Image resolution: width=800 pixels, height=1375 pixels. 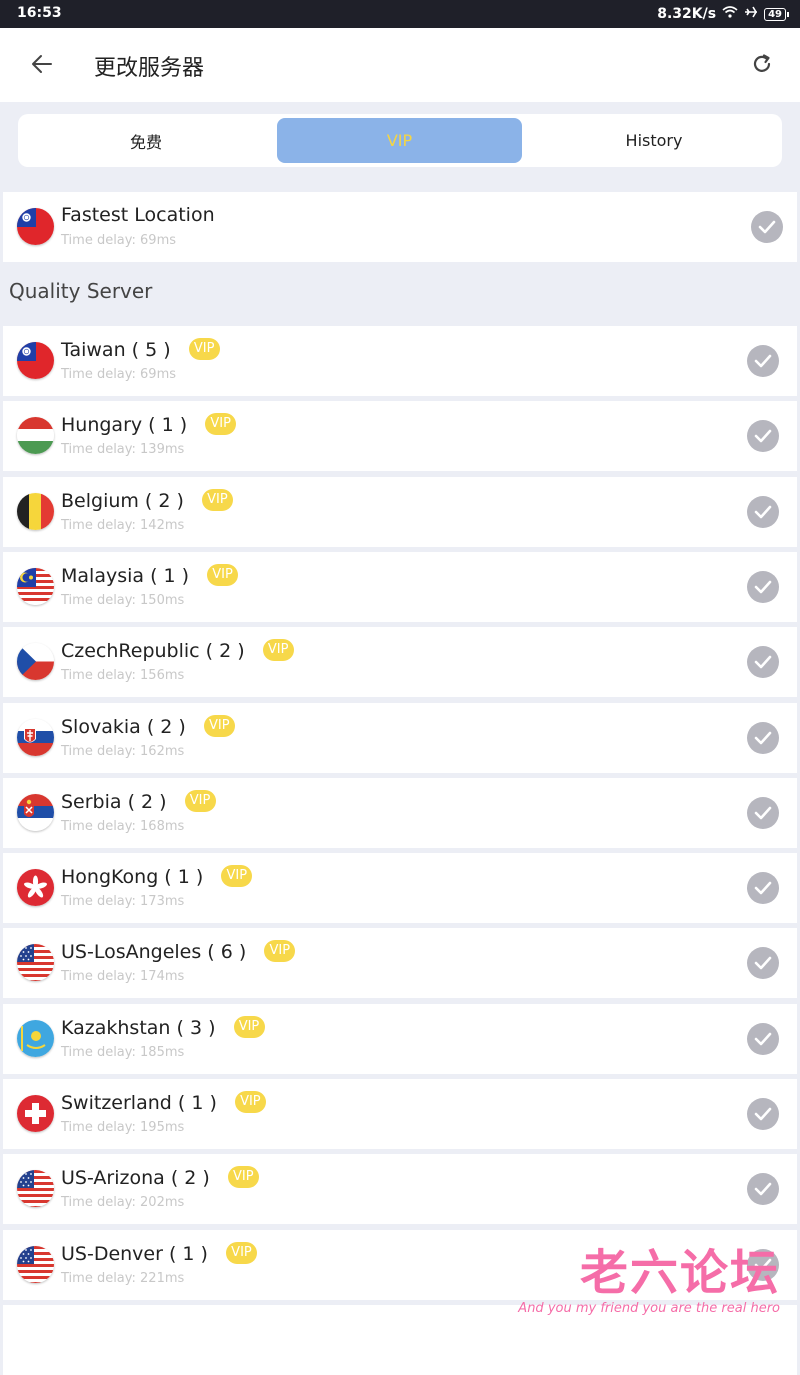 What do you see at coordinates (400, 1114) in the screenshot?
I see `server-row: Switzerland ( 1 ) VIP Time delay: 195ms` at bounding box center [400, 1114].